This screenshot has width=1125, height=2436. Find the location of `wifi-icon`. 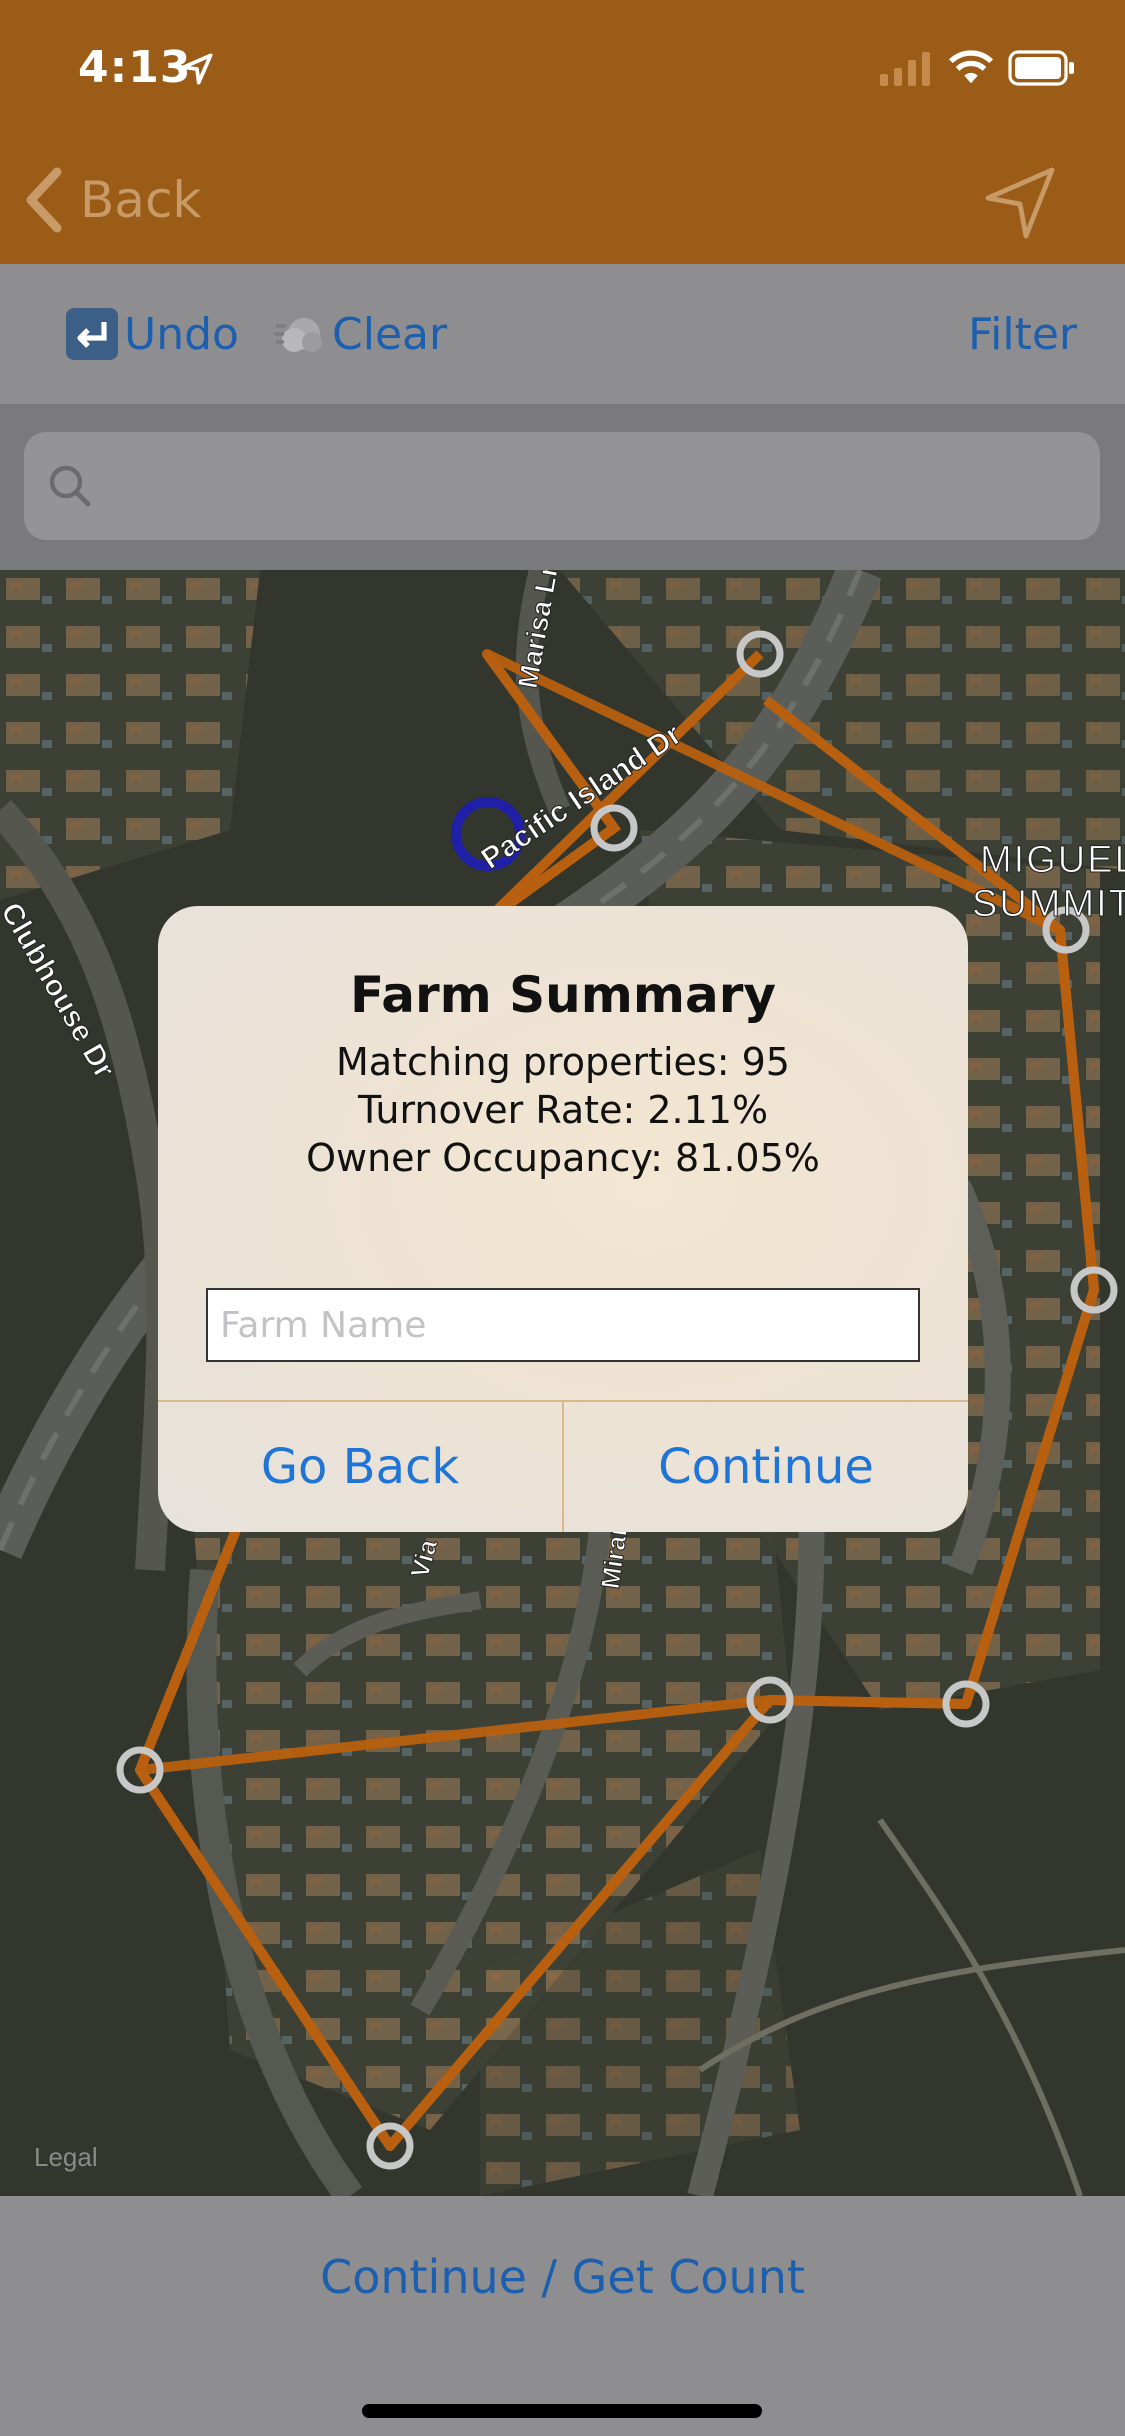

wifi-icon is located at coordinates (971, 67).